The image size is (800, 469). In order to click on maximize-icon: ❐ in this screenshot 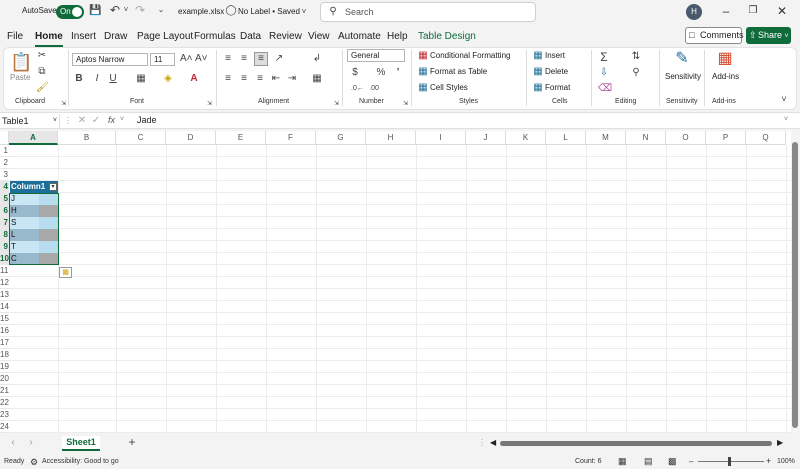, I will do `click(753, 11)`.